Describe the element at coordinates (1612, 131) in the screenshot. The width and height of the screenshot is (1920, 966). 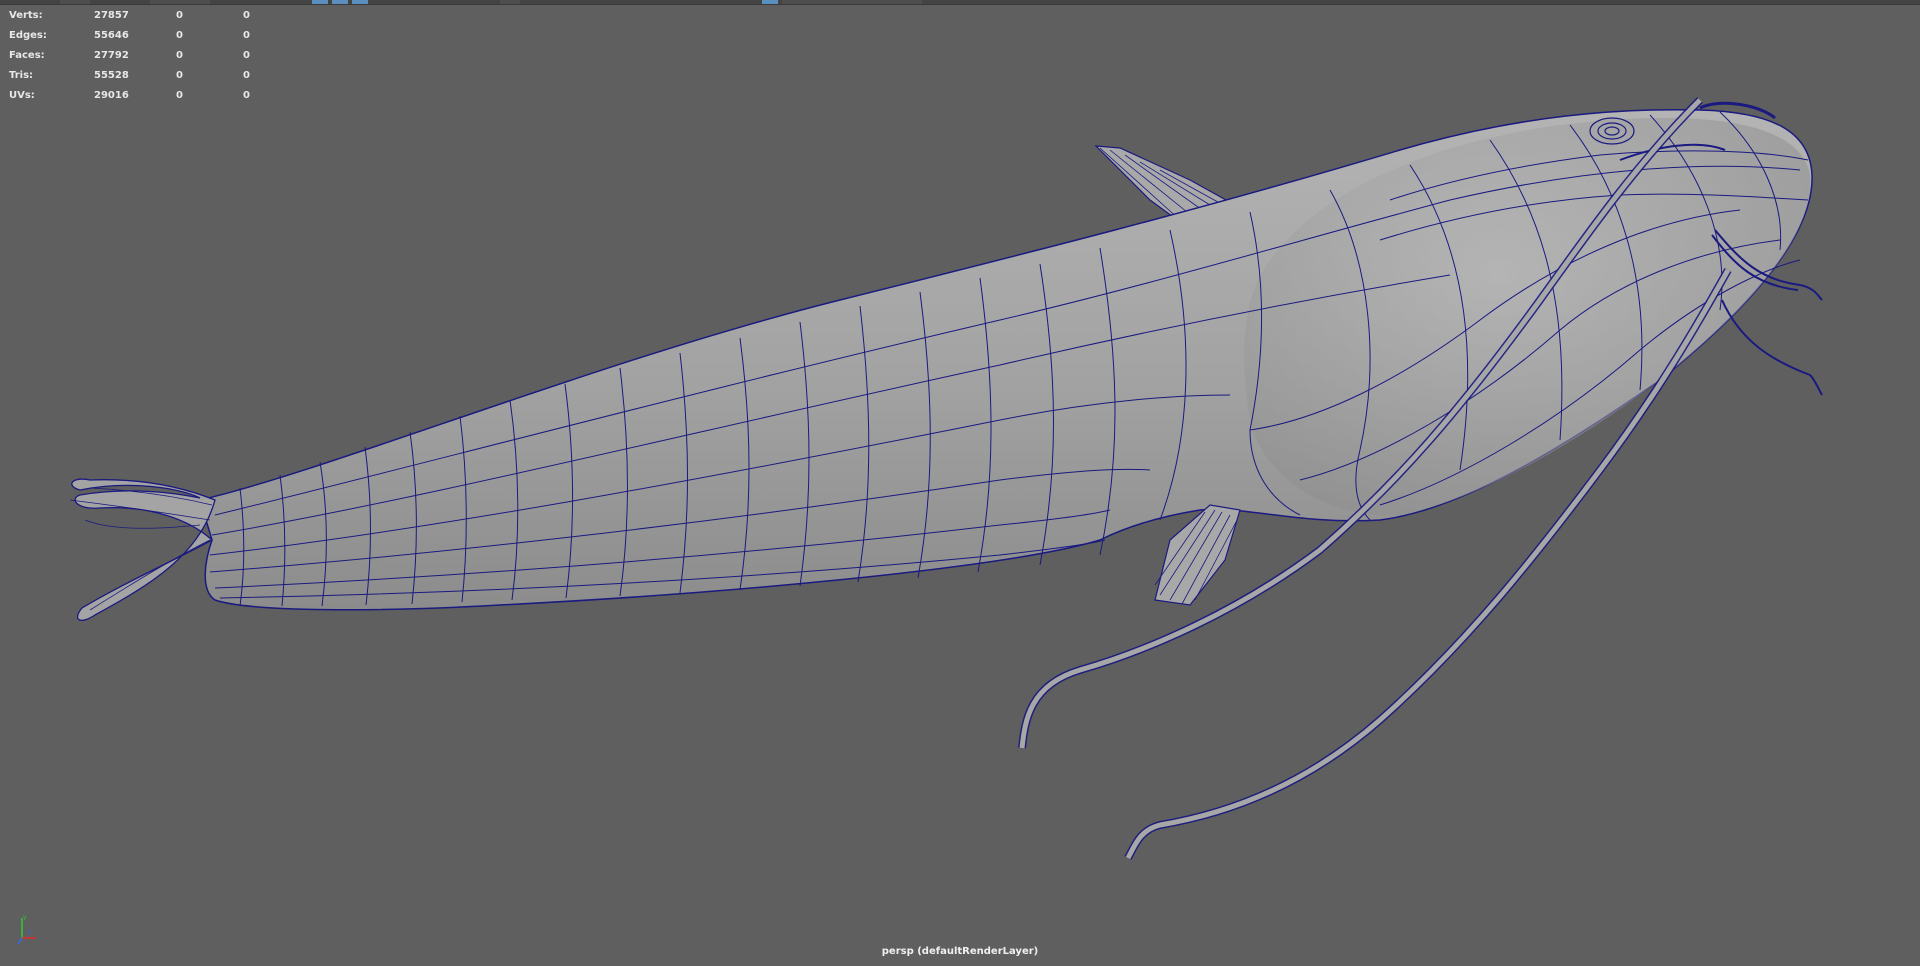
I see `fish-eye` at that location.